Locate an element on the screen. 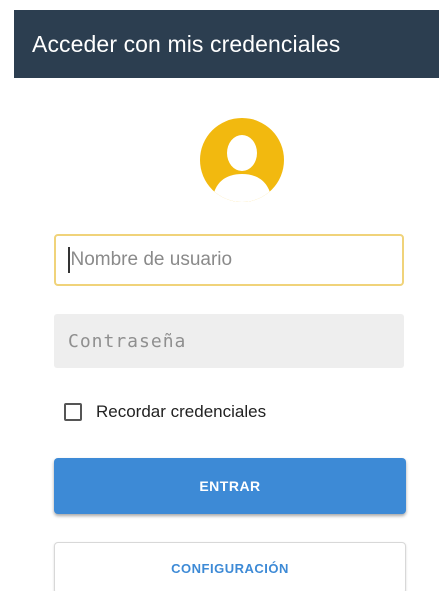 This screenshot has width=439, height=591. remember-credentials-row: Recordar credenciales is located at coordinates (165, 412).